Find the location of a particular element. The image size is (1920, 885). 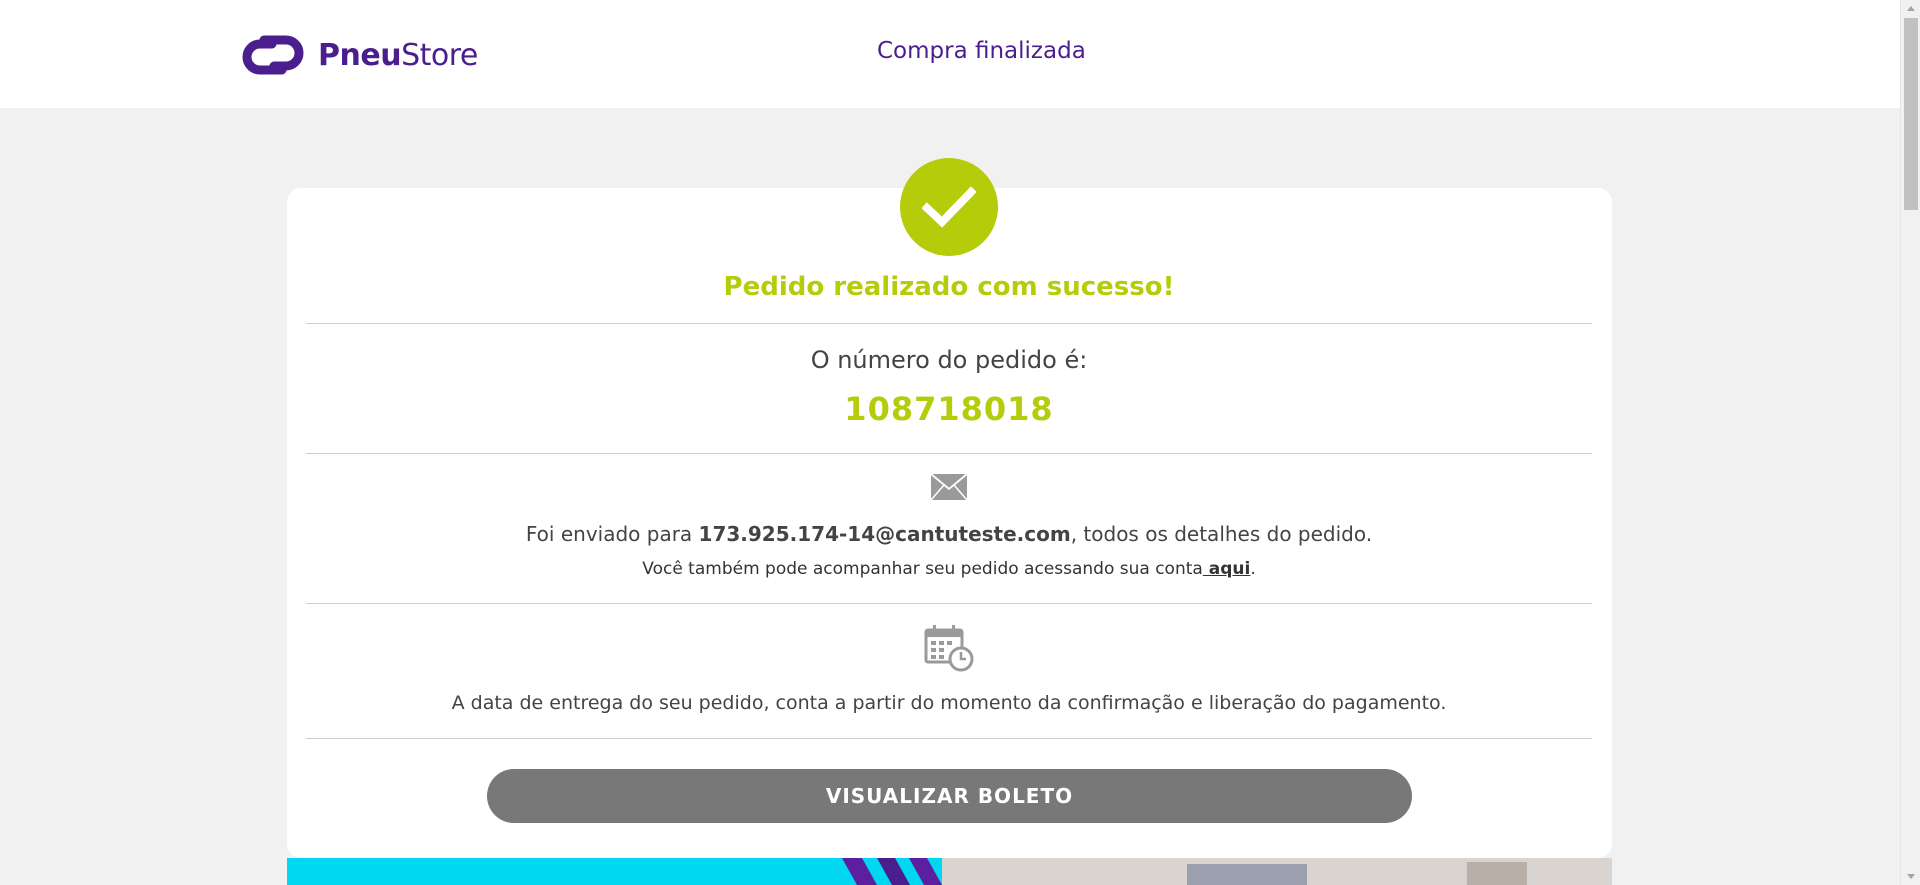

account-link: aqui is located at coordinates (1227, 569).